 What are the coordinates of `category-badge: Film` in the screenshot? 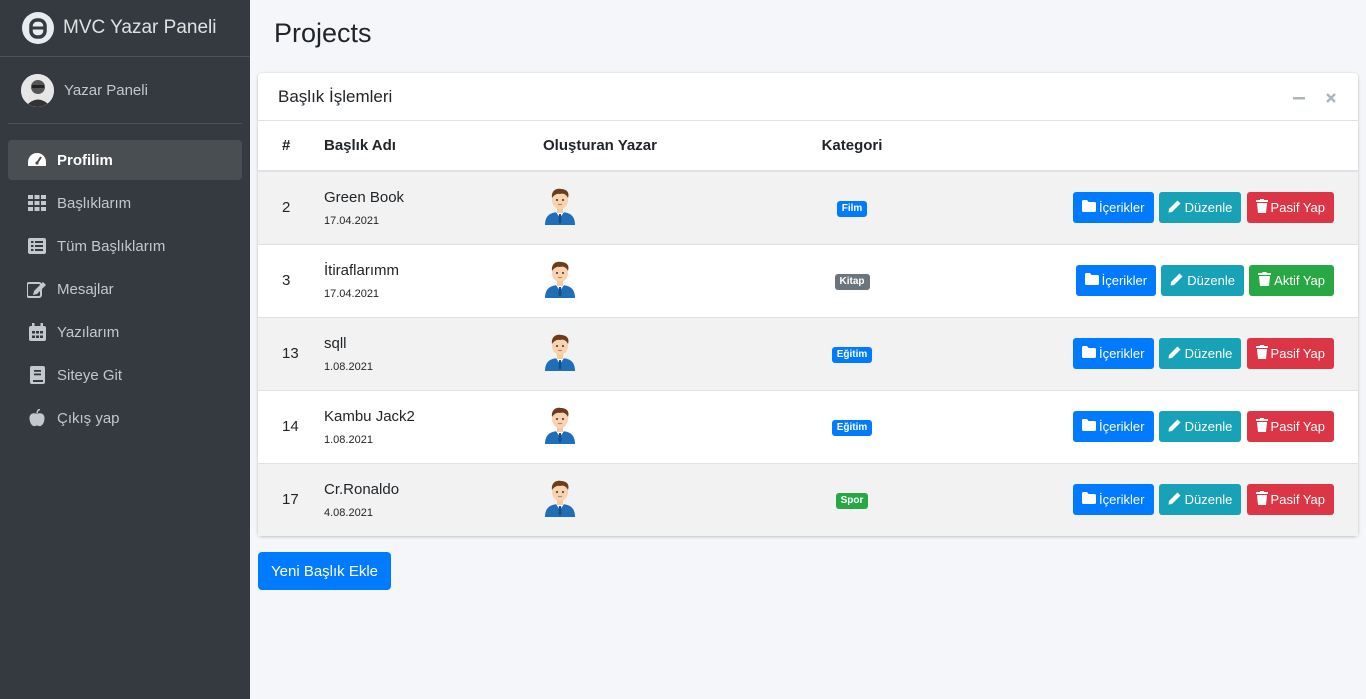 It's located at (852, 209).